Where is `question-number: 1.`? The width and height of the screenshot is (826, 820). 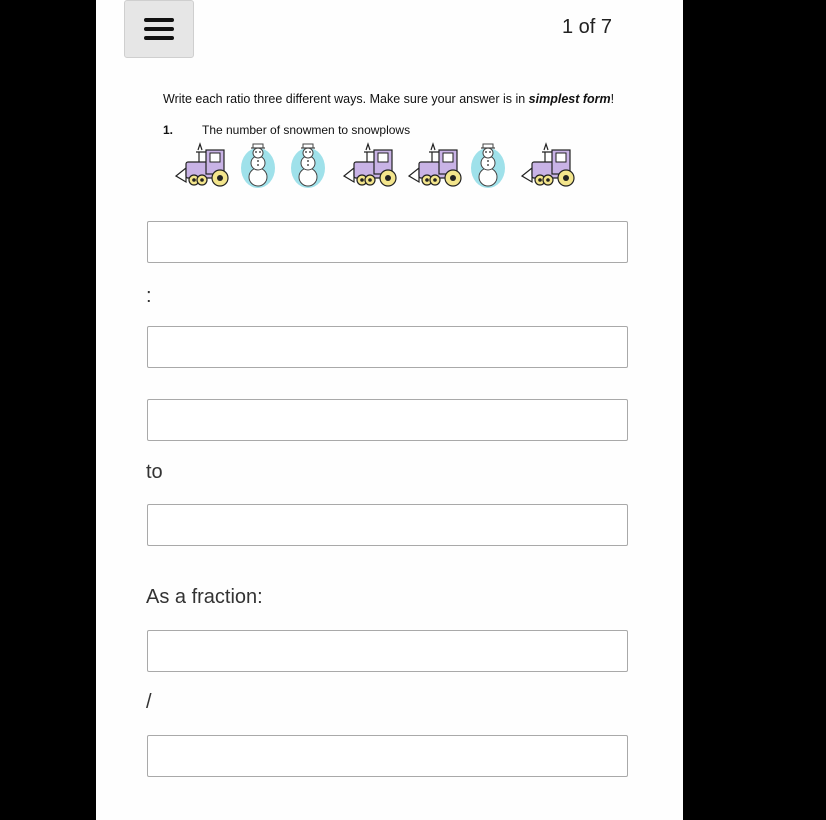
question-number: 1. is located at coordinates (168, 130).